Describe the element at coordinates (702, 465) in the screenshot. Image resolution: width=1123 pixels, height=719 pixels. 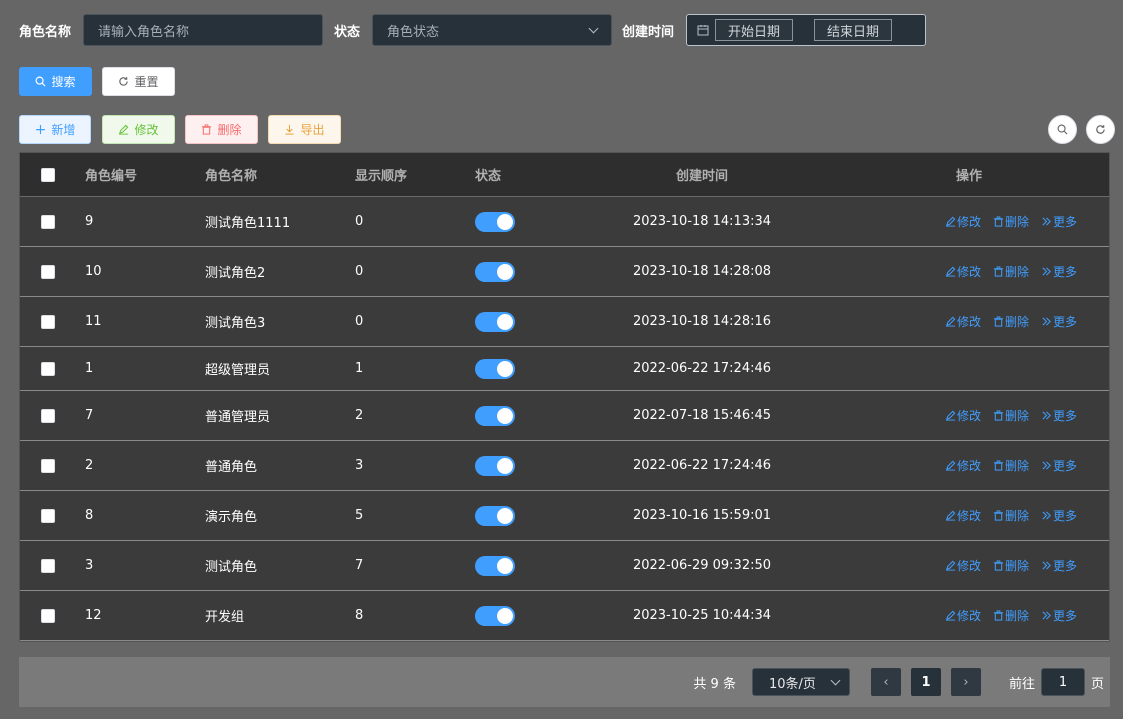
I see `cell-created-time: 2022-06-22 17:24:46` at that location.